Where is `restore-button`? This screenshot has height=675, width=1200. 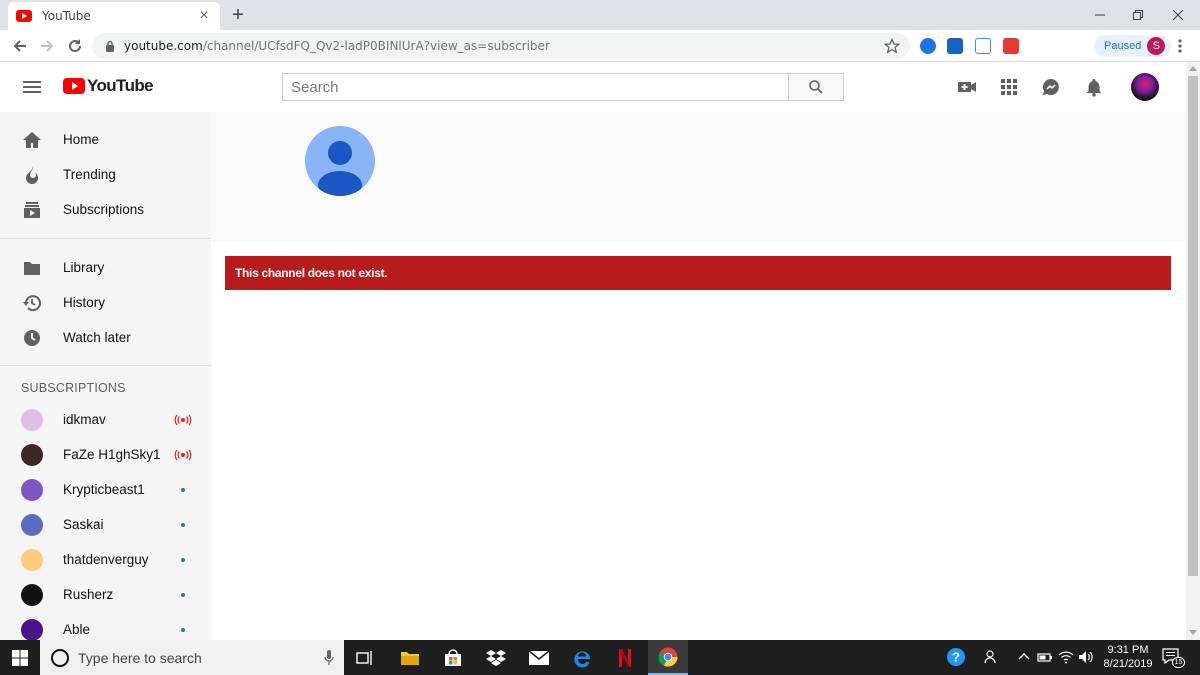 restore-button is located at coordinates (1138, 15).